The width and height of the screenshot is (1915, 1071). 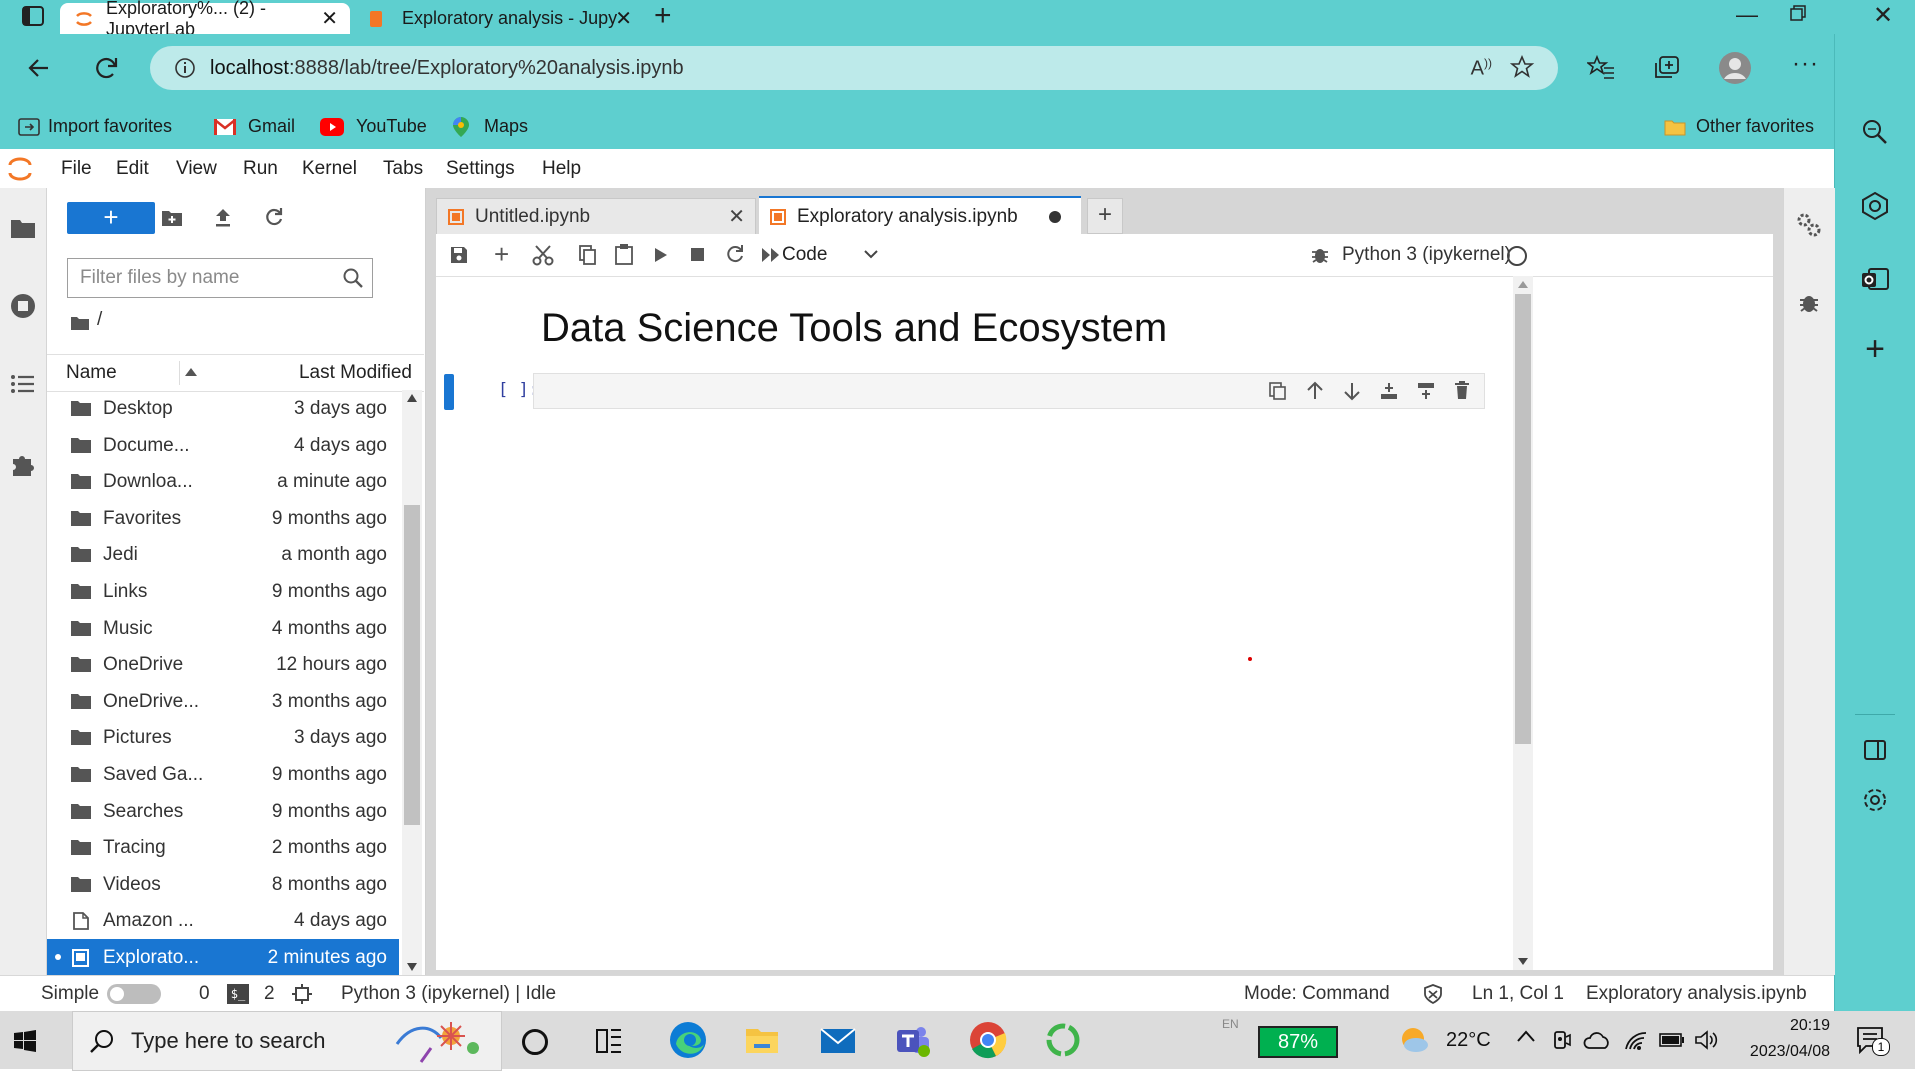 What do you see at coordinates (1315, 391) in the screenshot?
I see `move-up-icon` at bounding box center [1315, 391].